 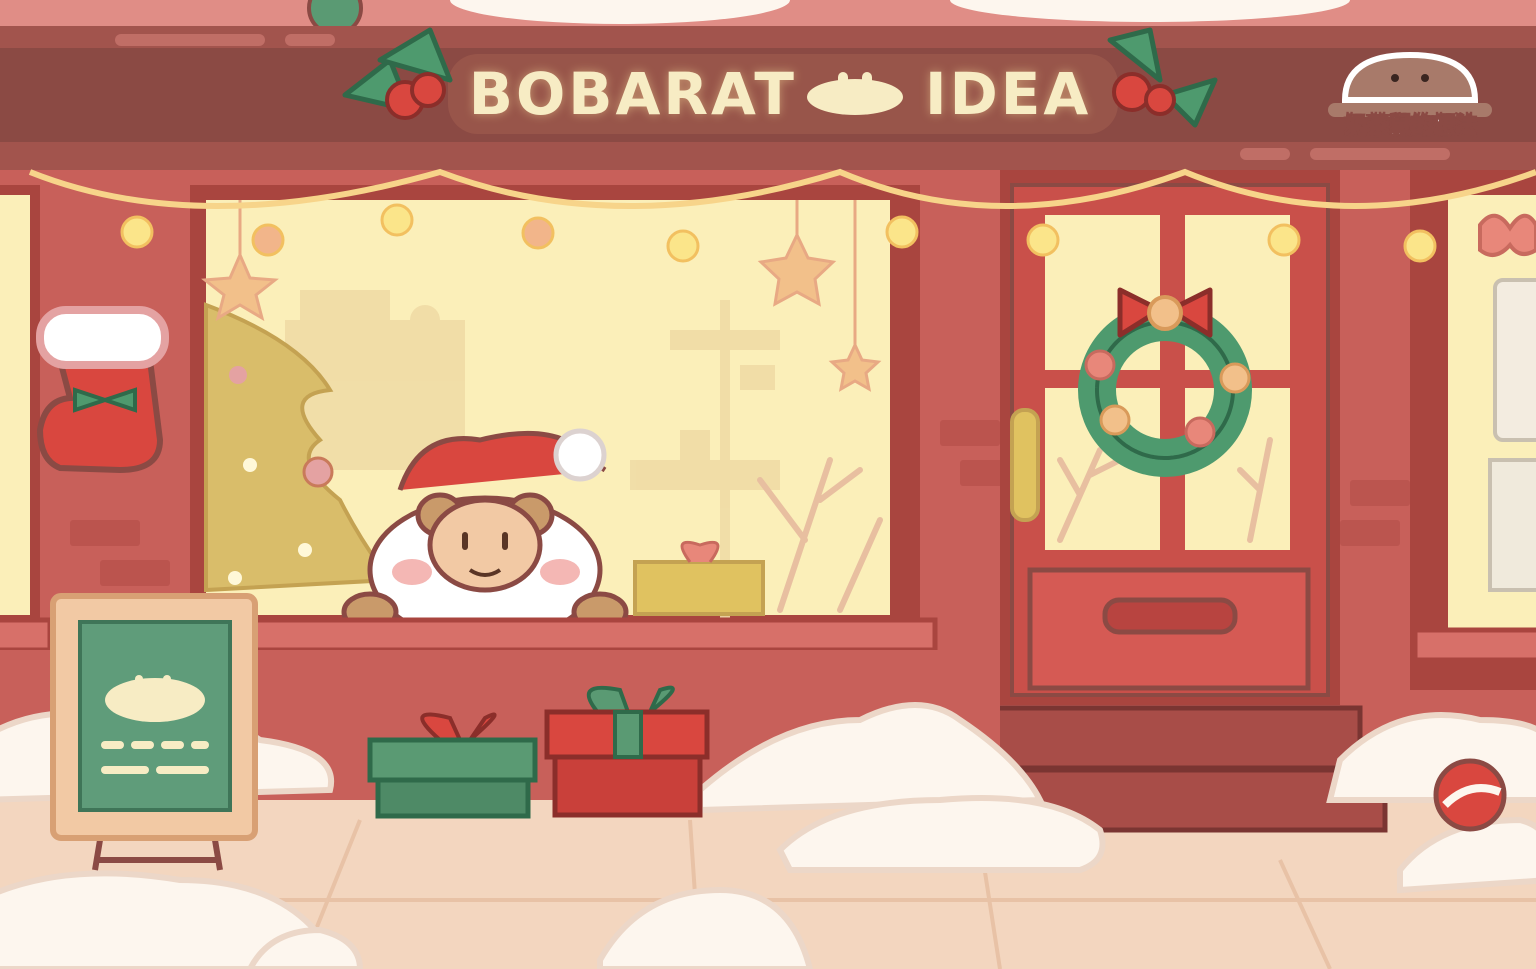 I want to click on right-sill, so click(x=1474, y=645).